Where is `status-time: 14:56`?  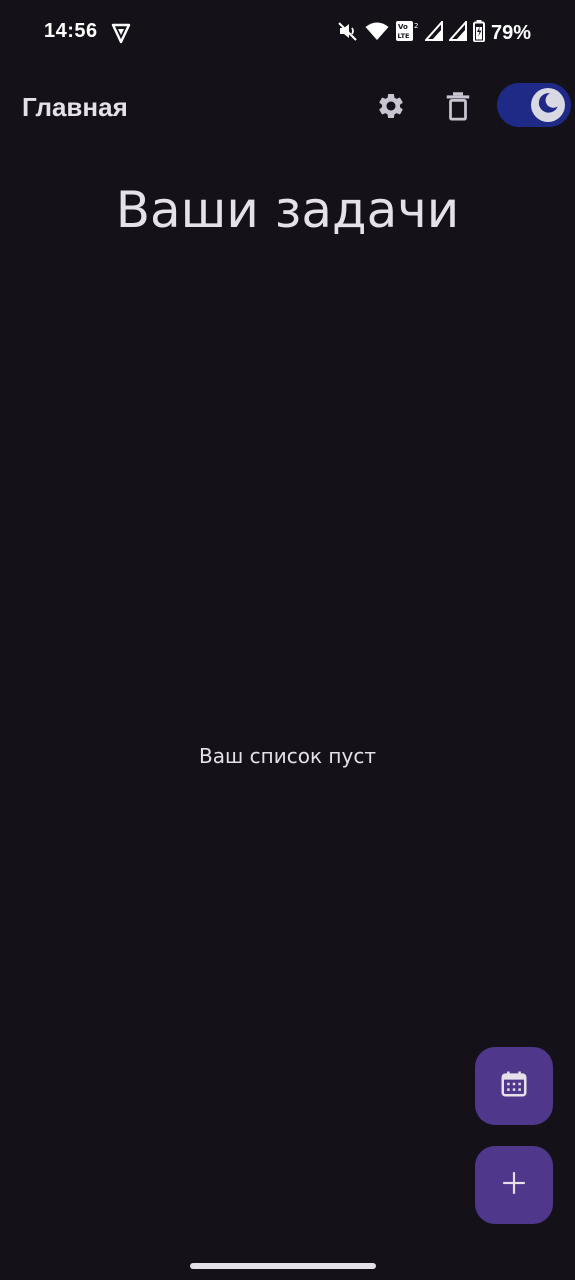
status-time: 14:56 is located at coordinates (71, 31).